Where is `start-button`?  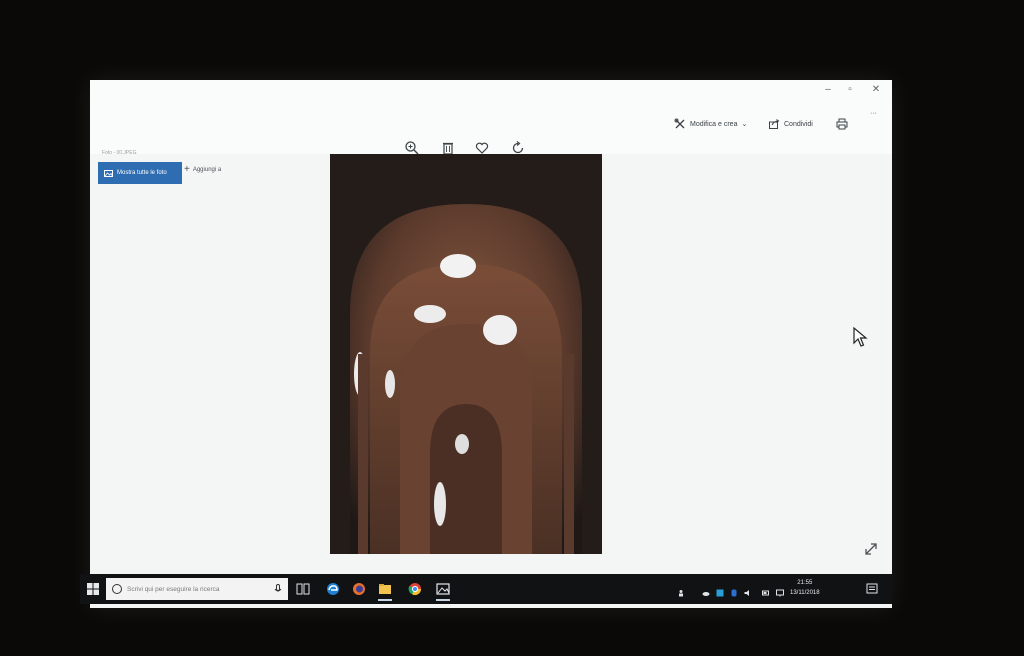
start-button is located at coordinates (93, 589).